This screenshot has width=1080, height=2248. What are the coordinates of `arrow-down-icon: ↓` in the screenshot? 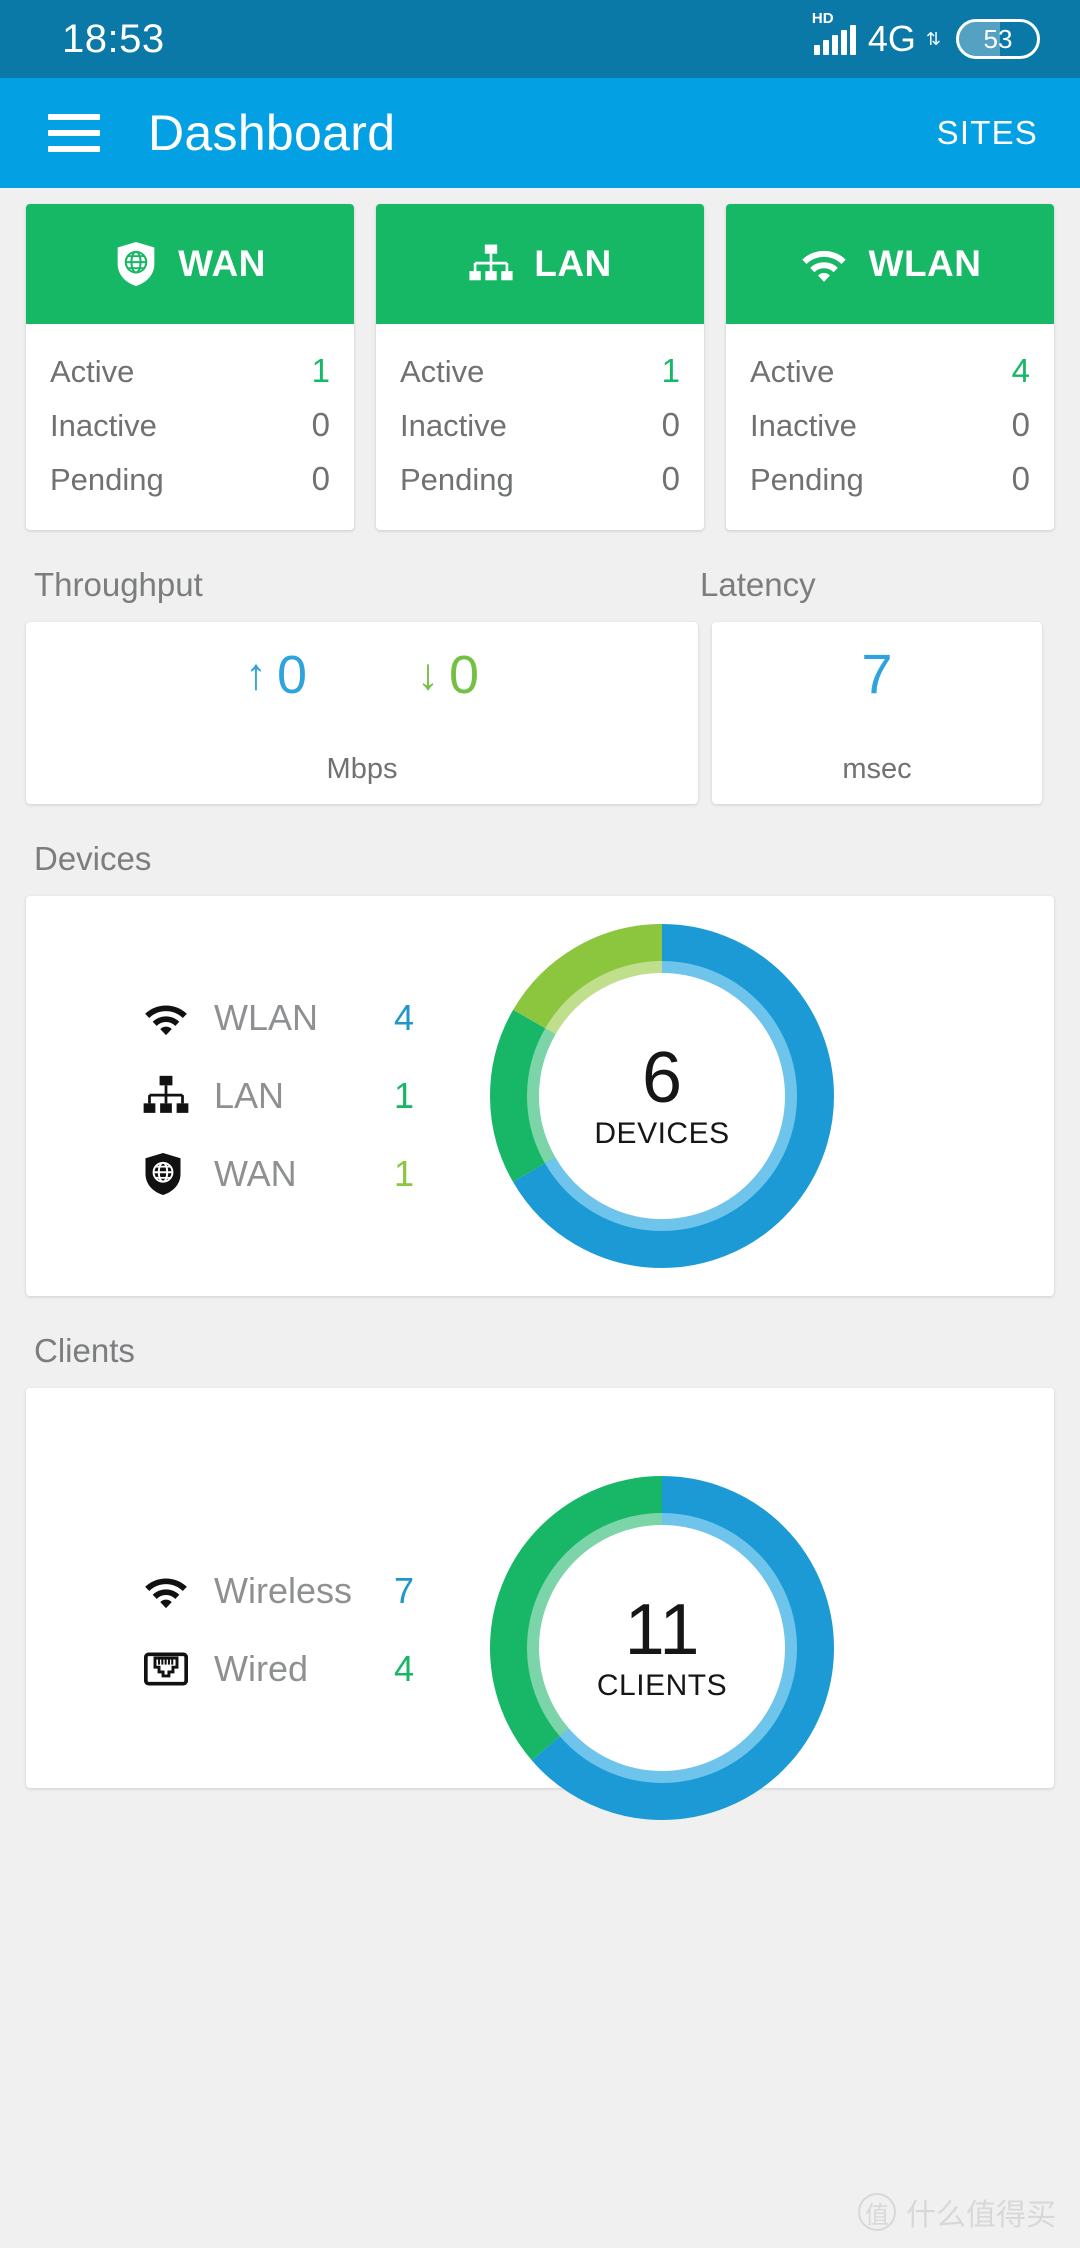 It's located at (428, 674).